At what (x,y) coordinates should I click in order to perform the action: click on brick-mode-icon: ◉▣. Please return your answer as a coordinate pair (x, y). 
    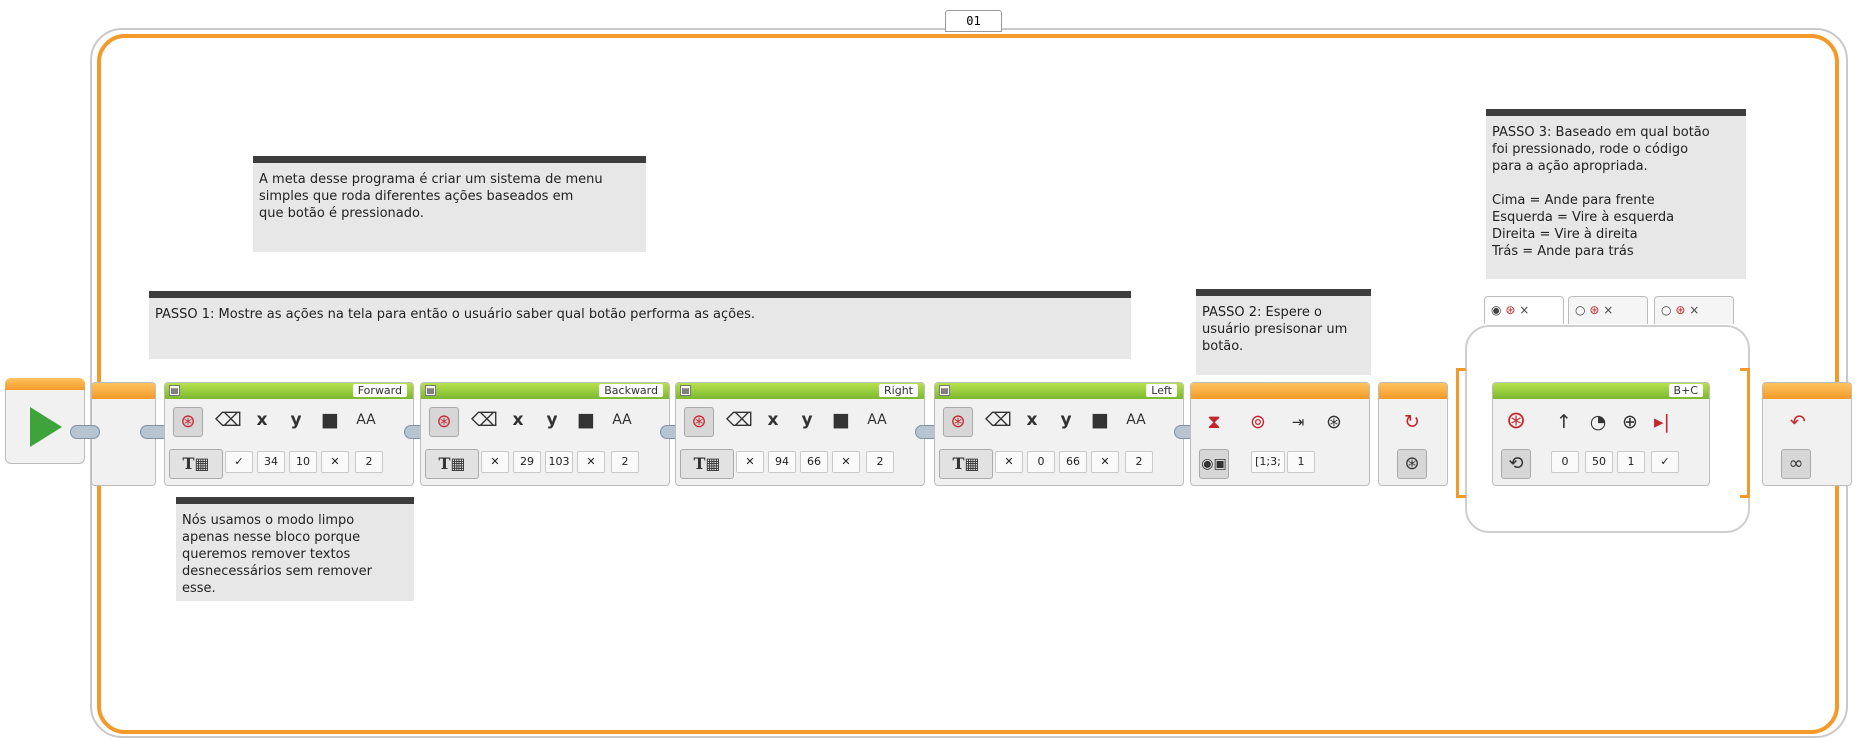
    Looking at the image, I should click on (1214, 464).